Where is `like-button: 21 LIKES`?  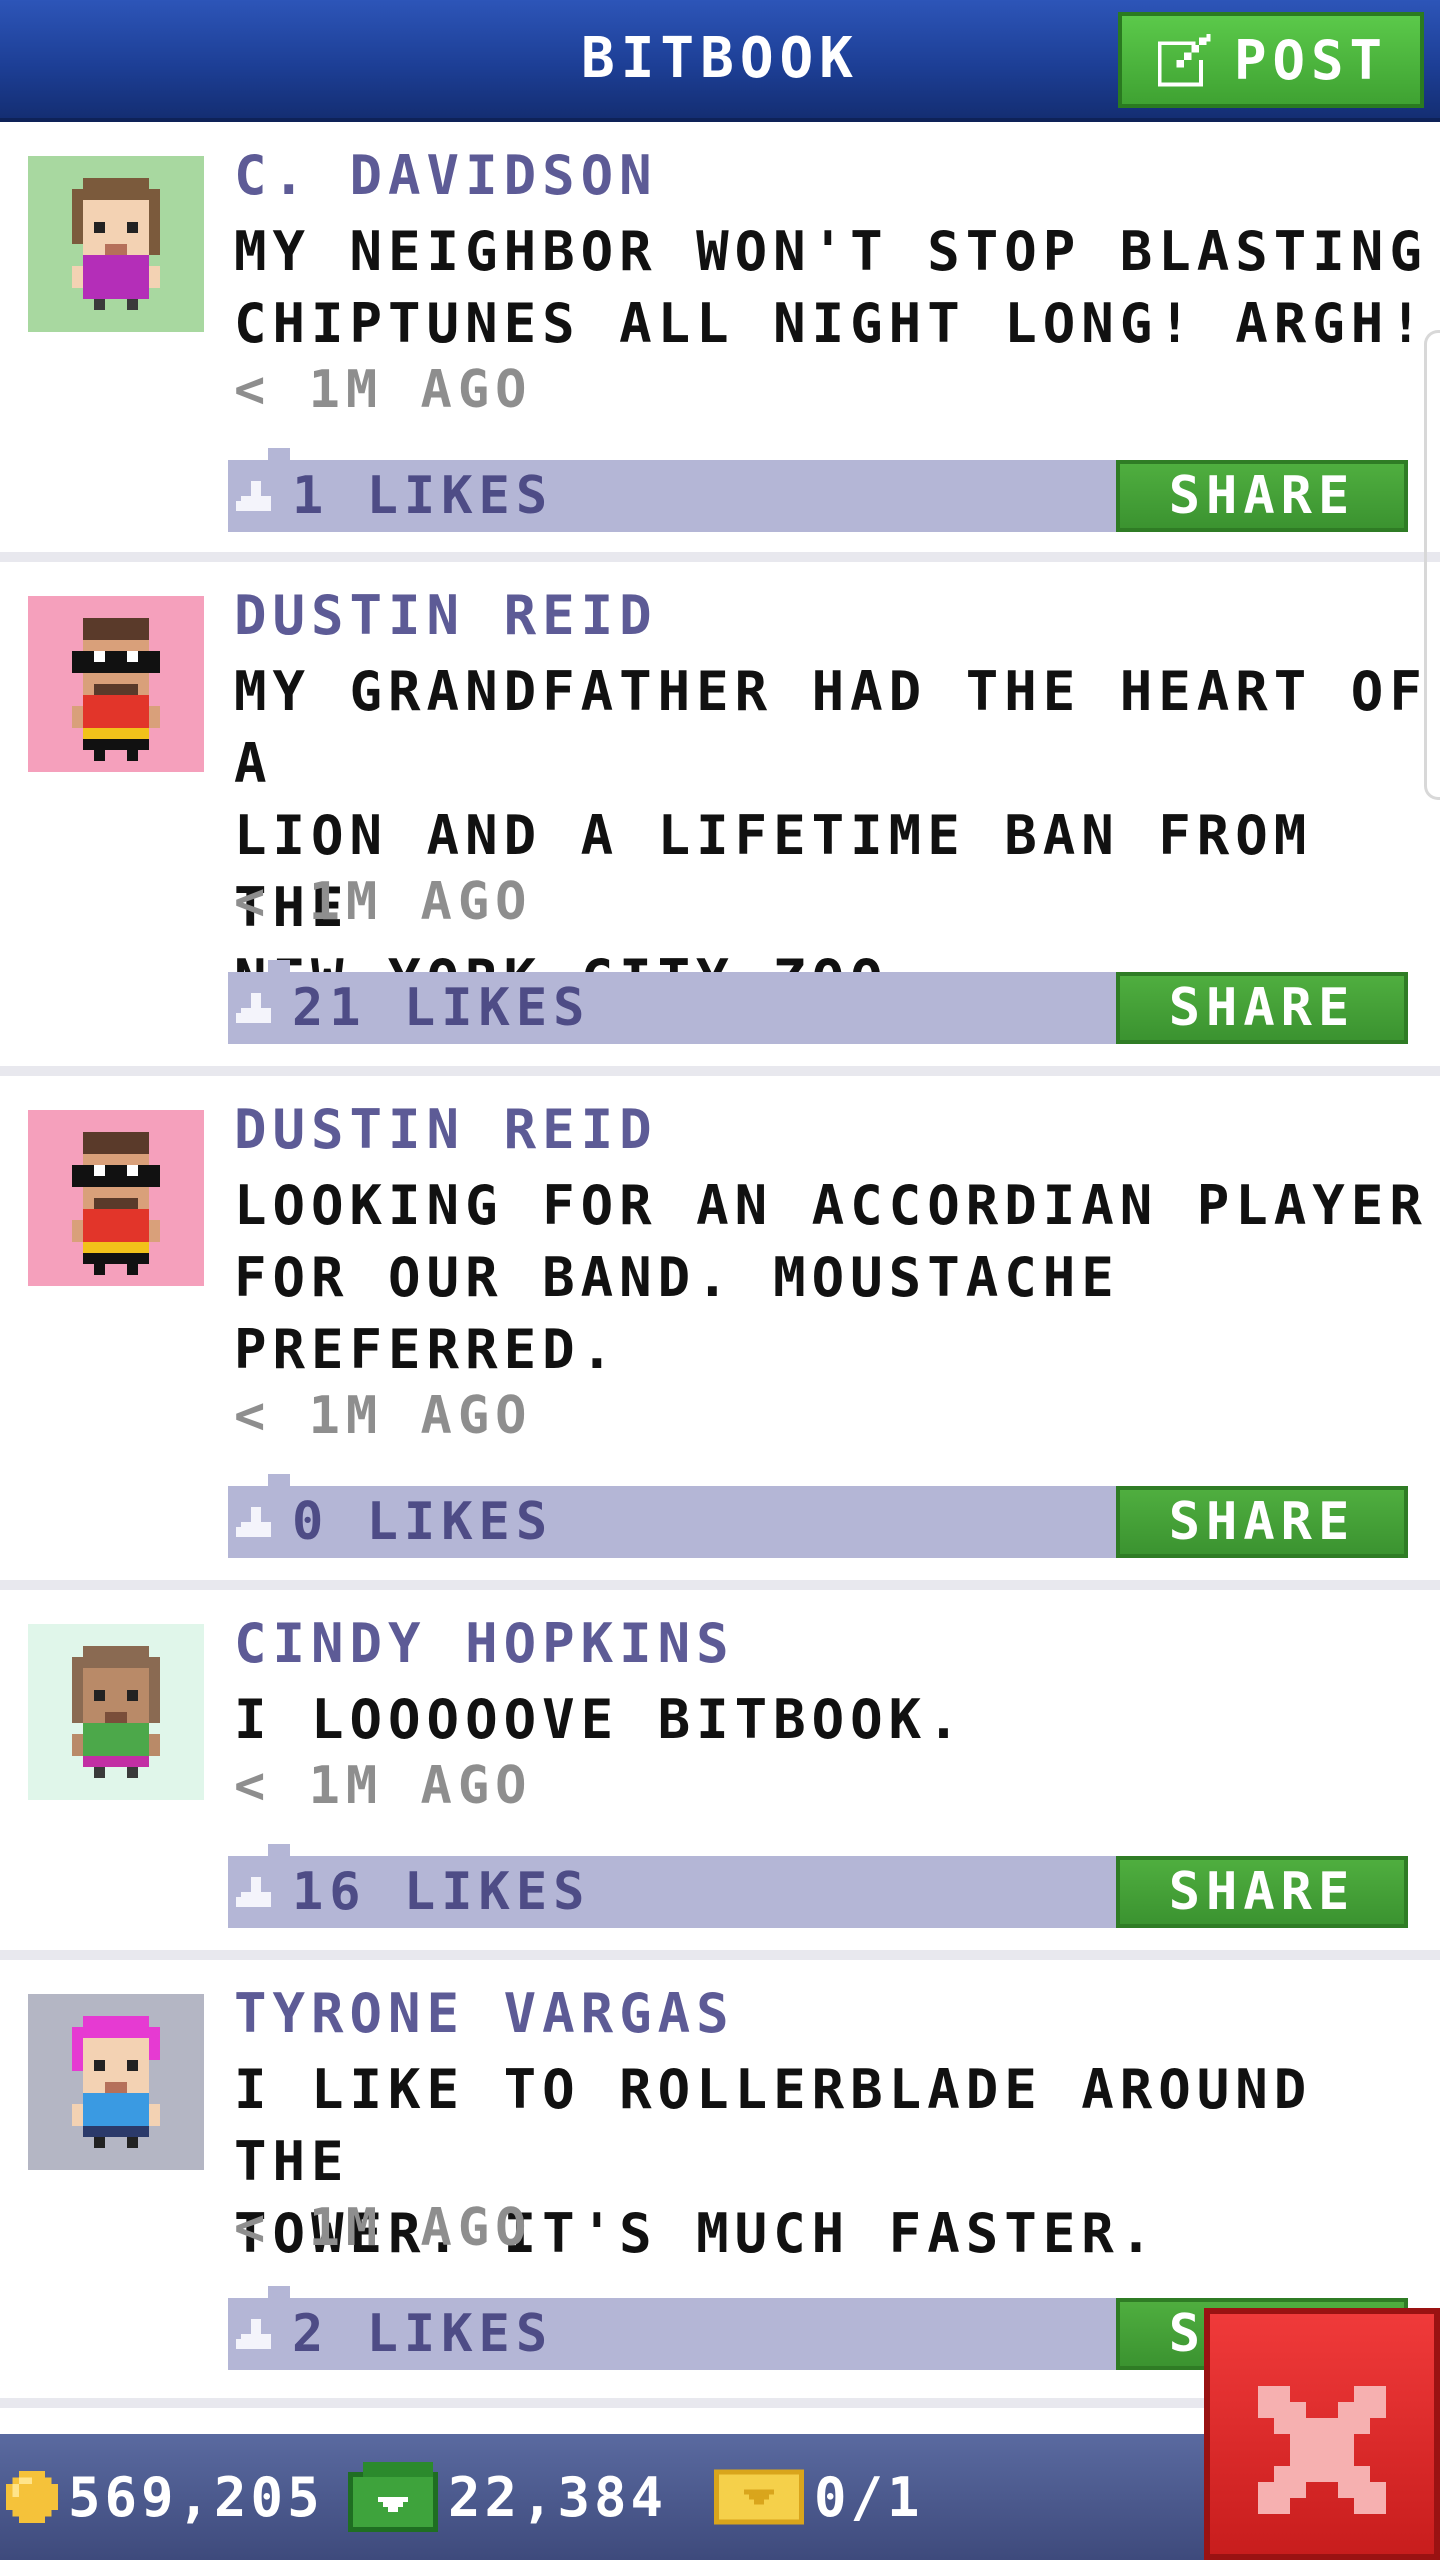
like-button: 21 LIKES is located at coordinates (413, 1008).